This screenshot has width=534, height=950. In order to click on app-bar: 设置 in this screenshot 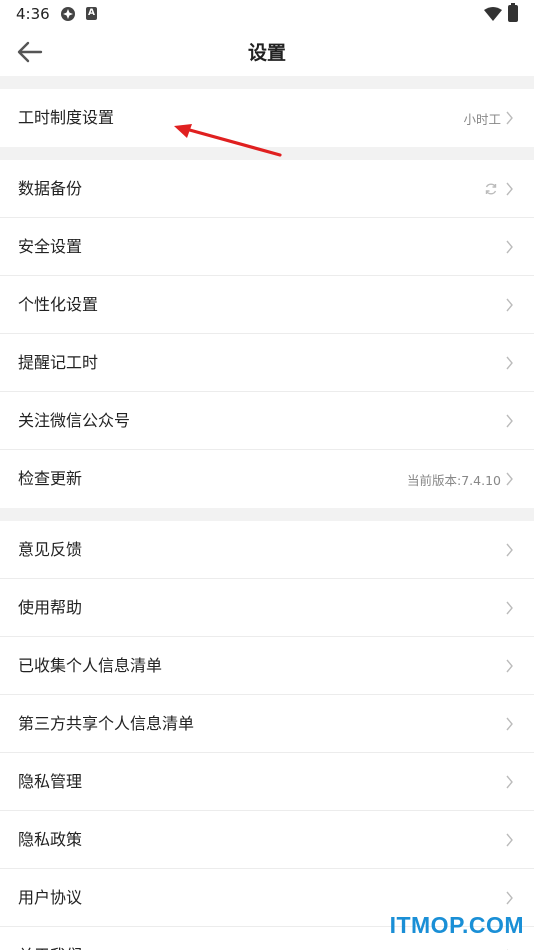, I will do `click(267, 52)`.